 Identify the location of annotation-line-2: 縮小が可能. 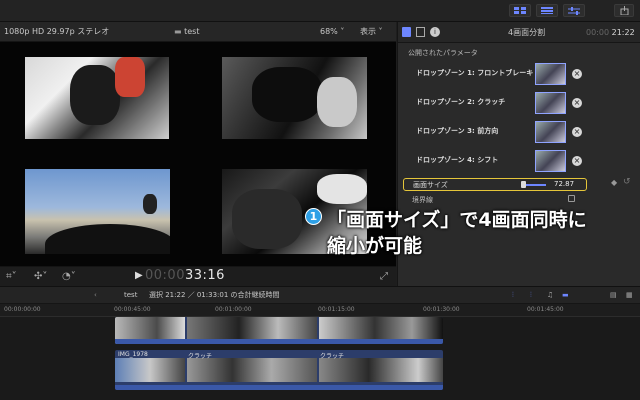
(375, 246).